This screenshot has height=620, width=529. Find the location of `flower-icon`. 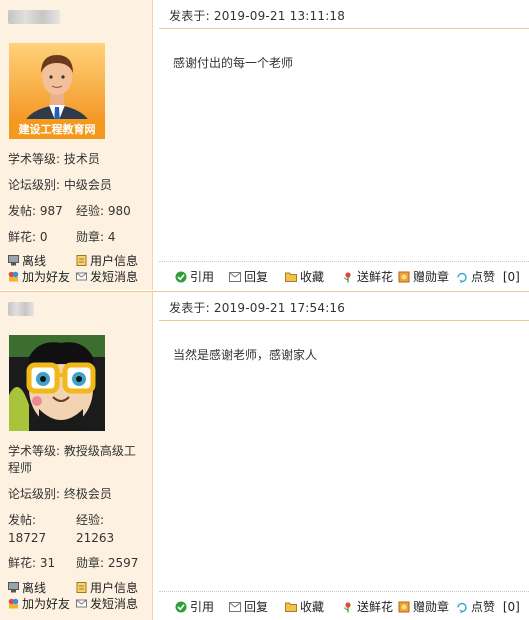

flower-icon is located at coordinates (347, 607).